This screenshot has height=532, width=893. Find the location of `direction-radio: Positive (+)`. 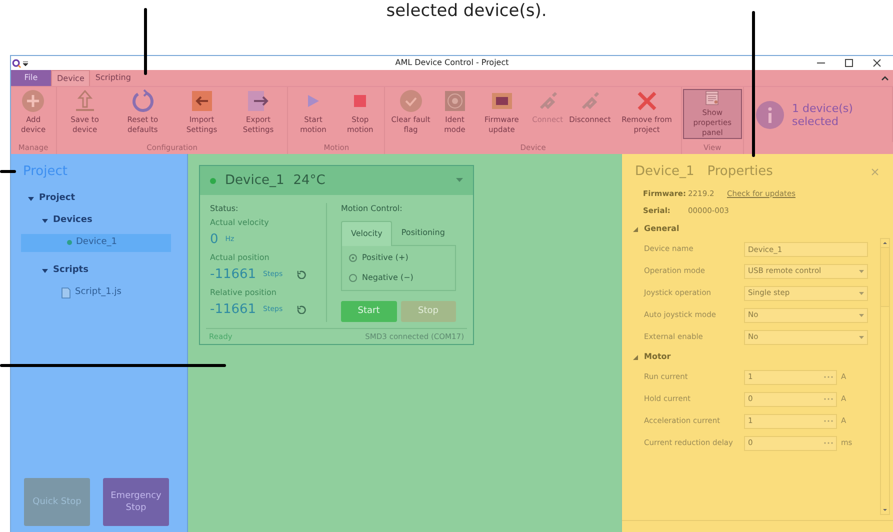

direction-radio: Positive (+) is located at coordinates (398, 258).